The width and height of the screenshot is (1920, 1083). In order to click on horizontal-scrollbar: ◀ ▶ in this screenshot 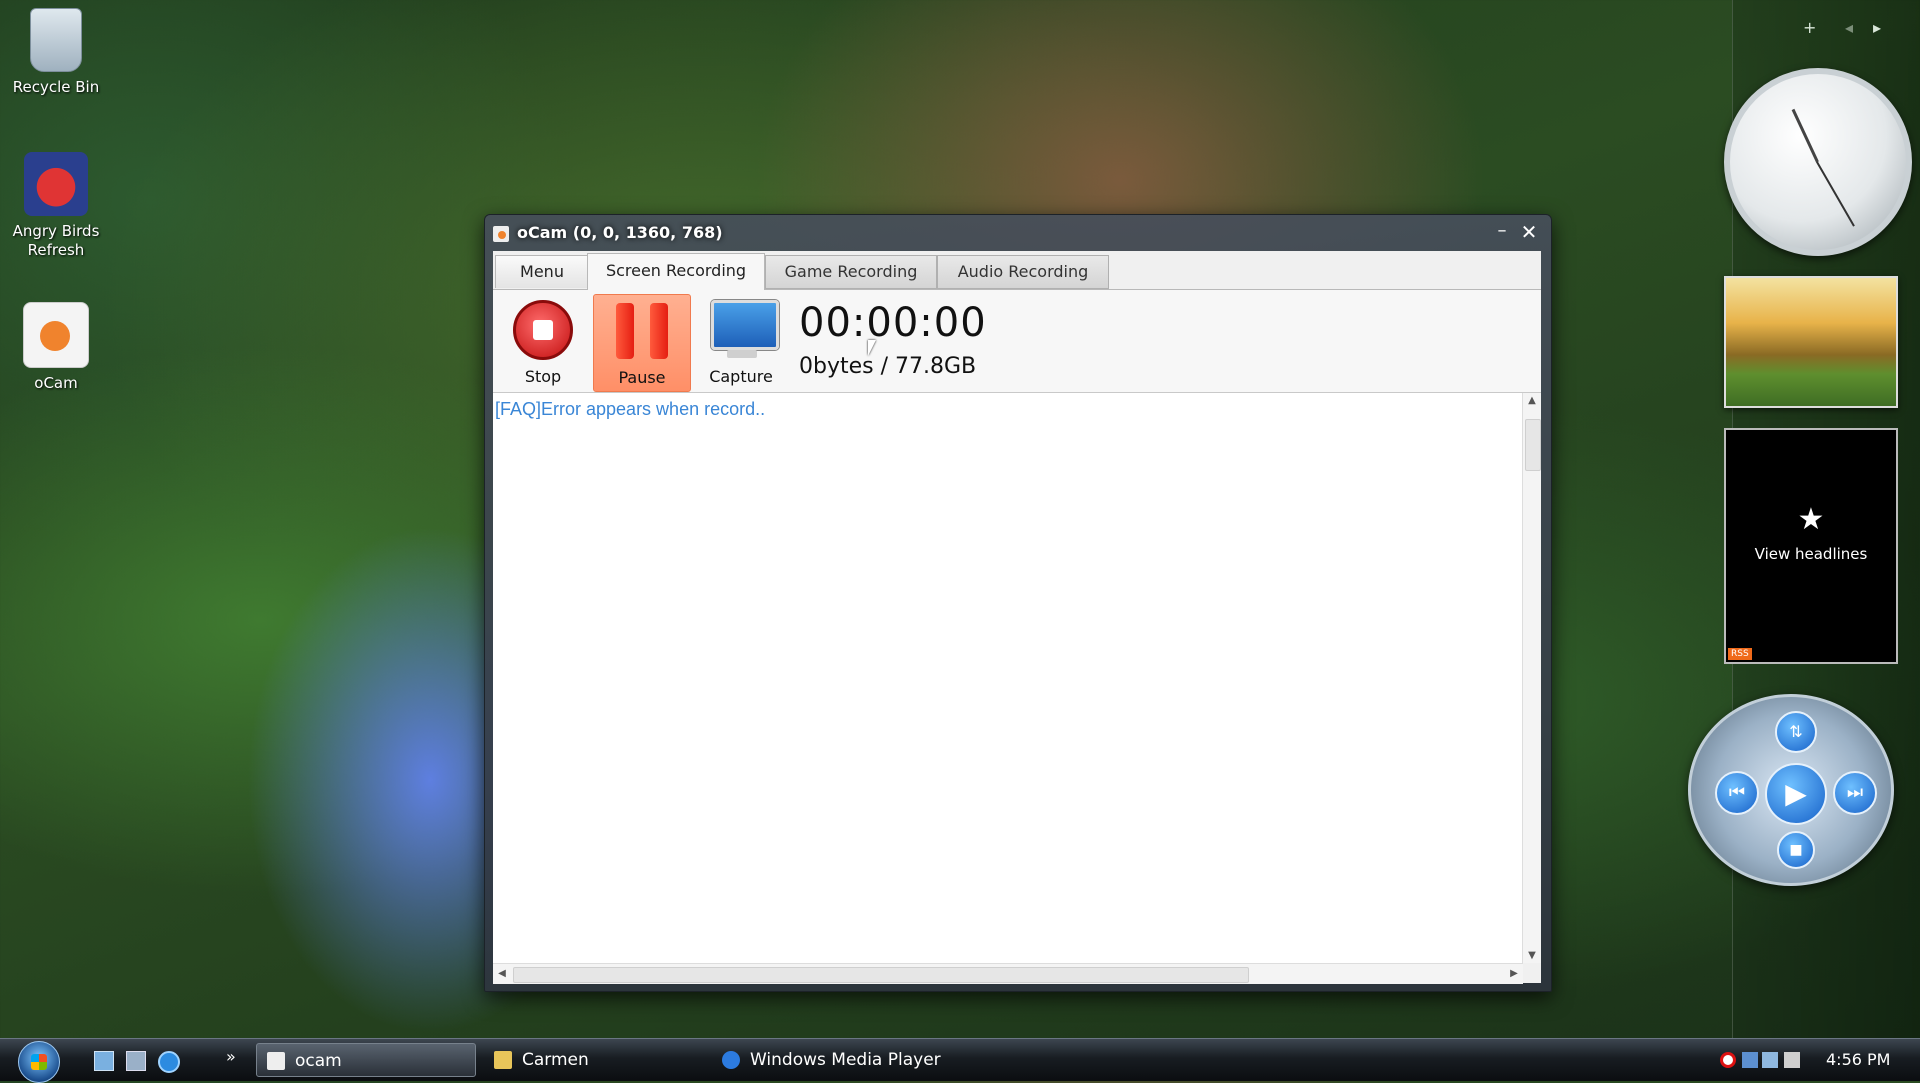, I will do `click(1008, 973)`.